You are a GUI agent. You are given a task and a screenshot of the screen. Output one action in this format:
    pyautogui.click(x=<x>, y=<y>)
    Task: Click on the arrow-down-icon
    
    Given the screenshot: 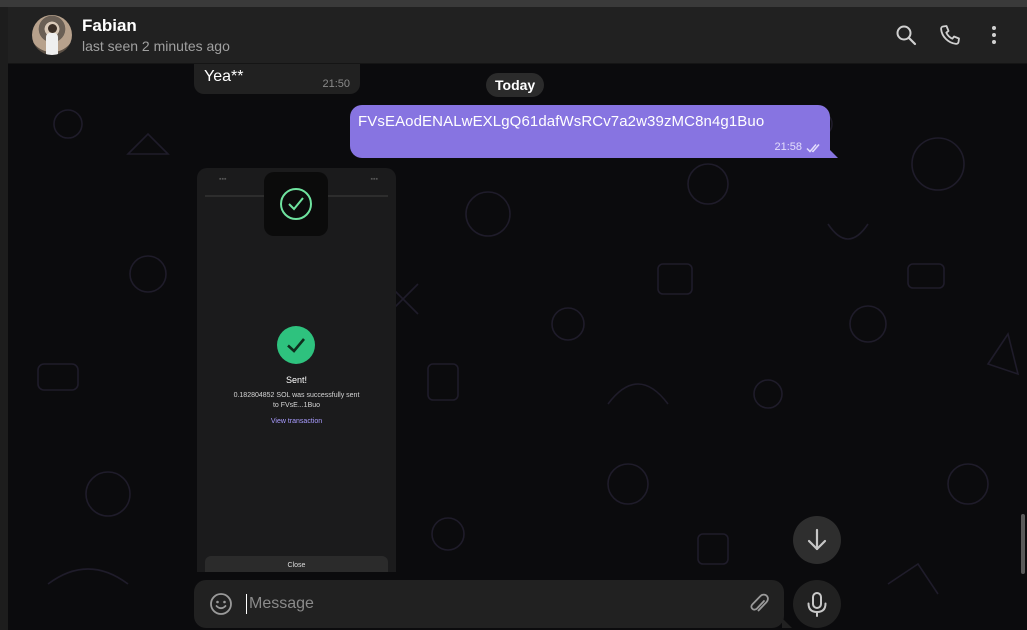 What is the action you would take?
    pyautogui.click(x=817, y=539)
    